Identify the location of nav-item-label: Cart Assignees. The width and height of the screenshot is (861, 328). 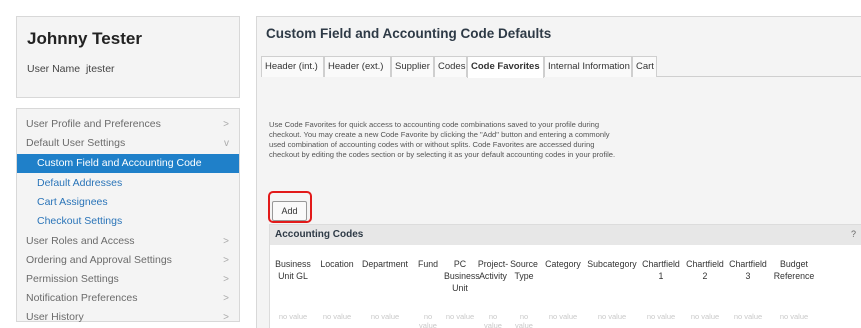
(72, 202).